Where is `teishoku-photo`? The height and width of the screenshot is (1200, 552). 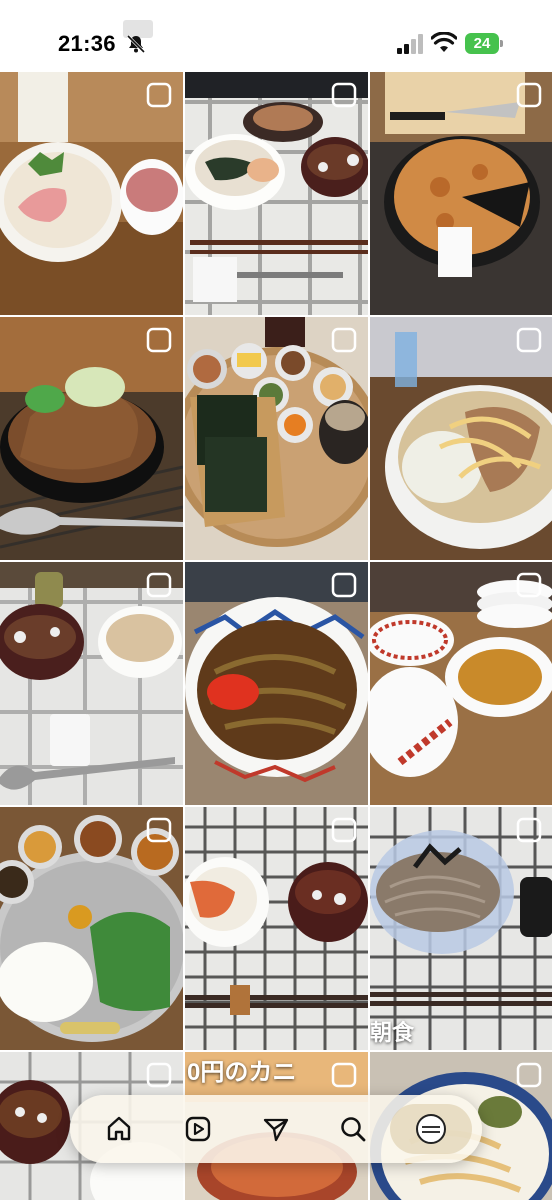 teishoku-photo is located at coordinates (276, 193).